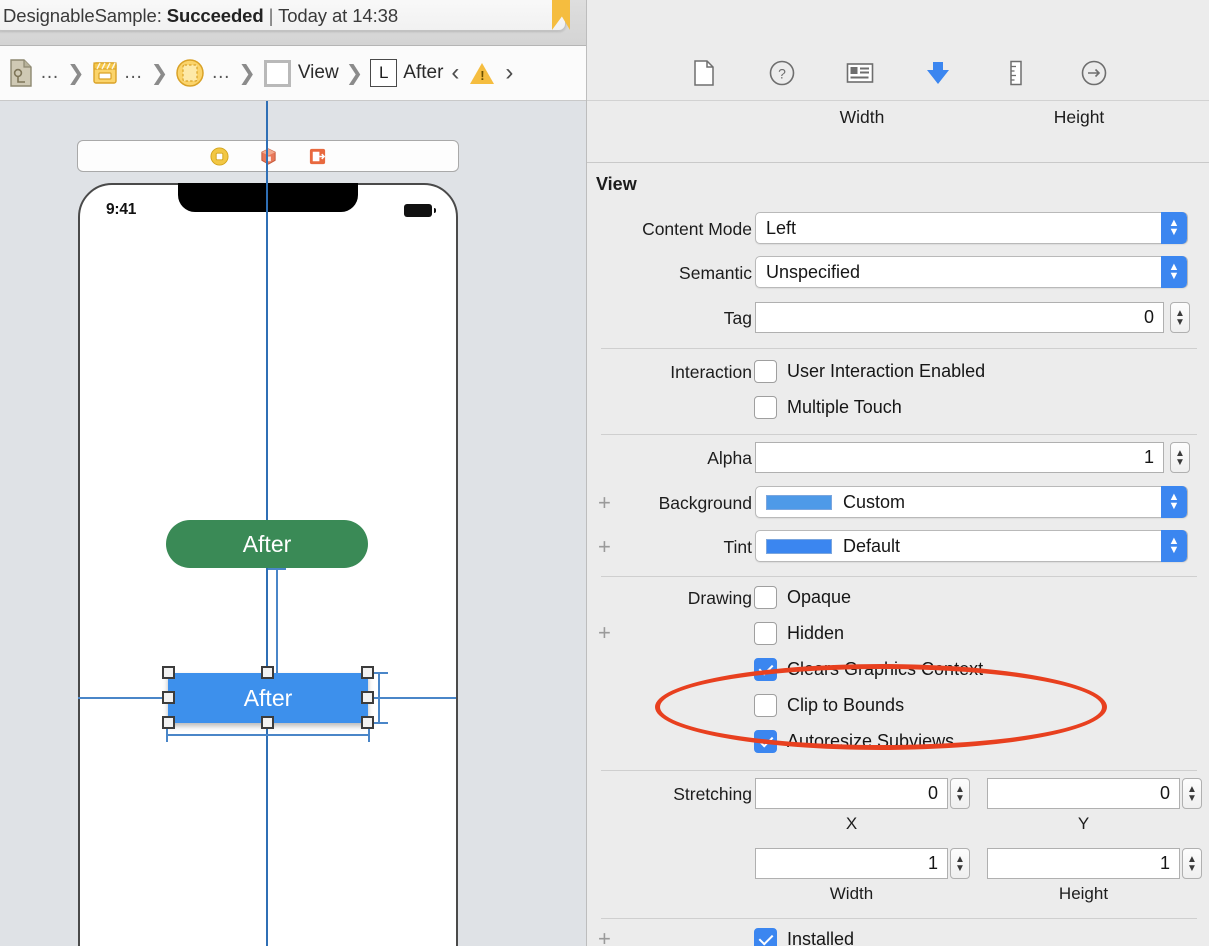 The image size is (1209, 946). What do you see at coordinates (1174, 546) in the screenshot?
I see `tint-stepper-icon: ▲ ▼` at bounding box center [1174, 546].